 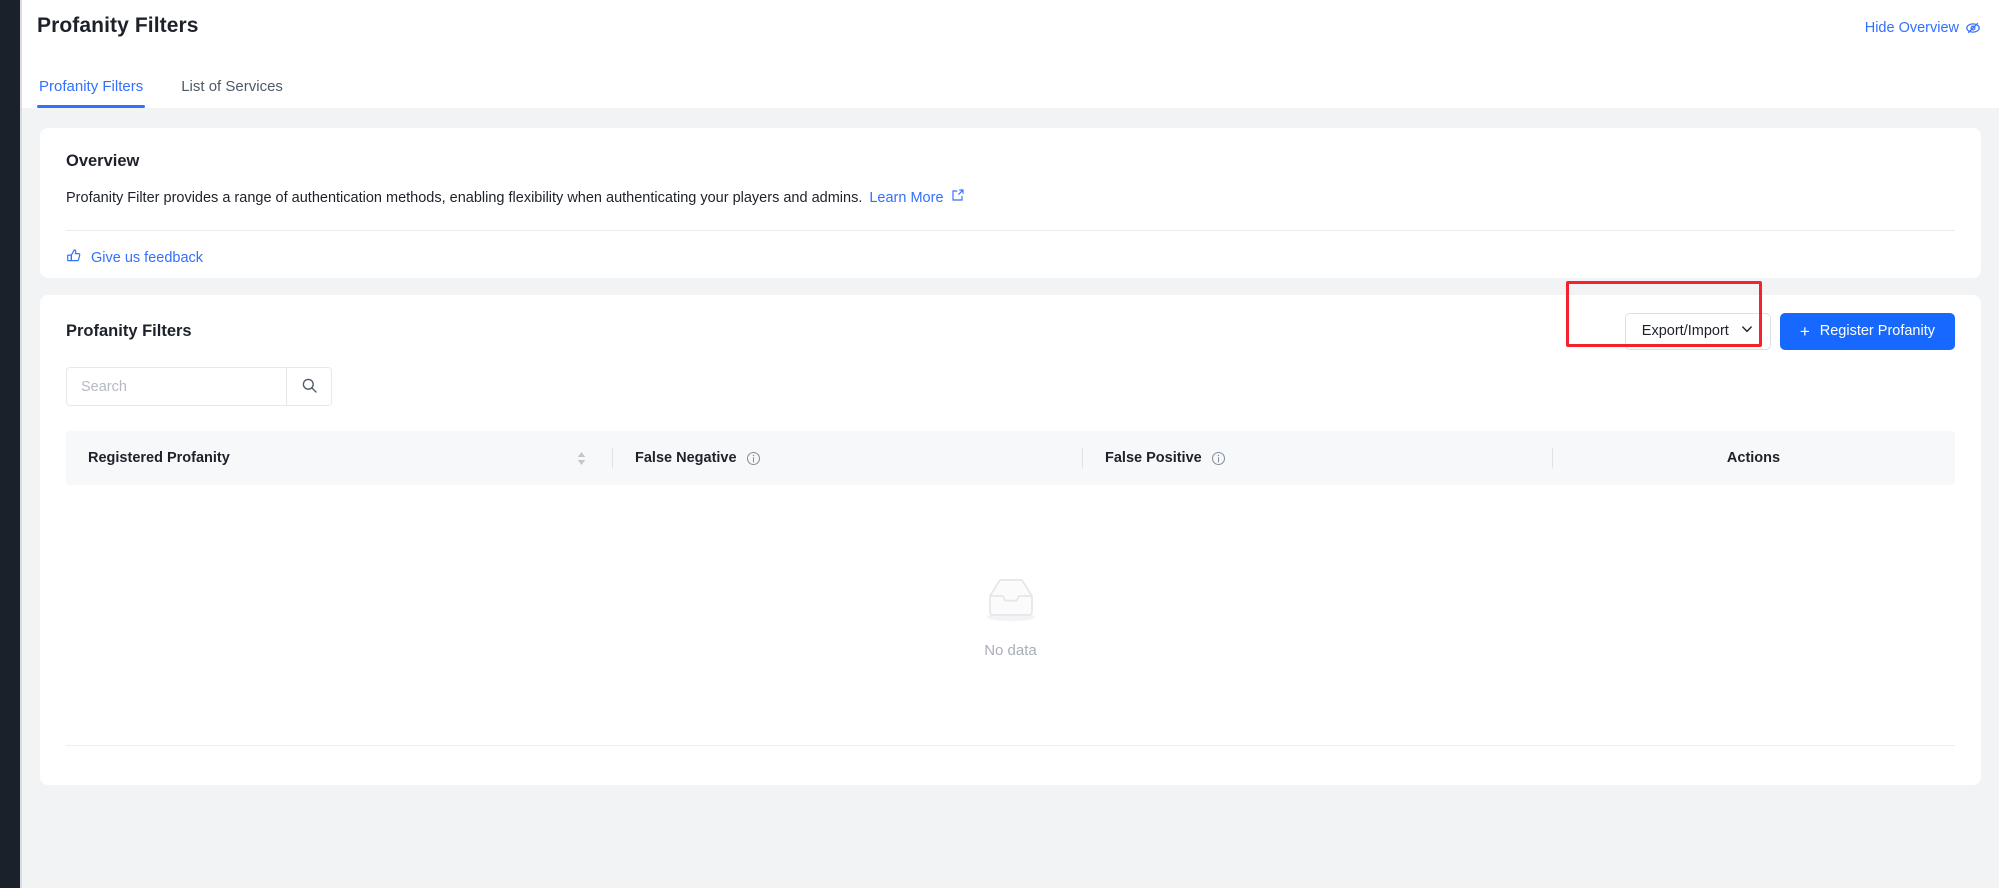 What do you see at coordinates (308, 458) in the screenshot?
I see `table-column-registered-profanity: Registered Profanity` at bounding box center [308, 458].